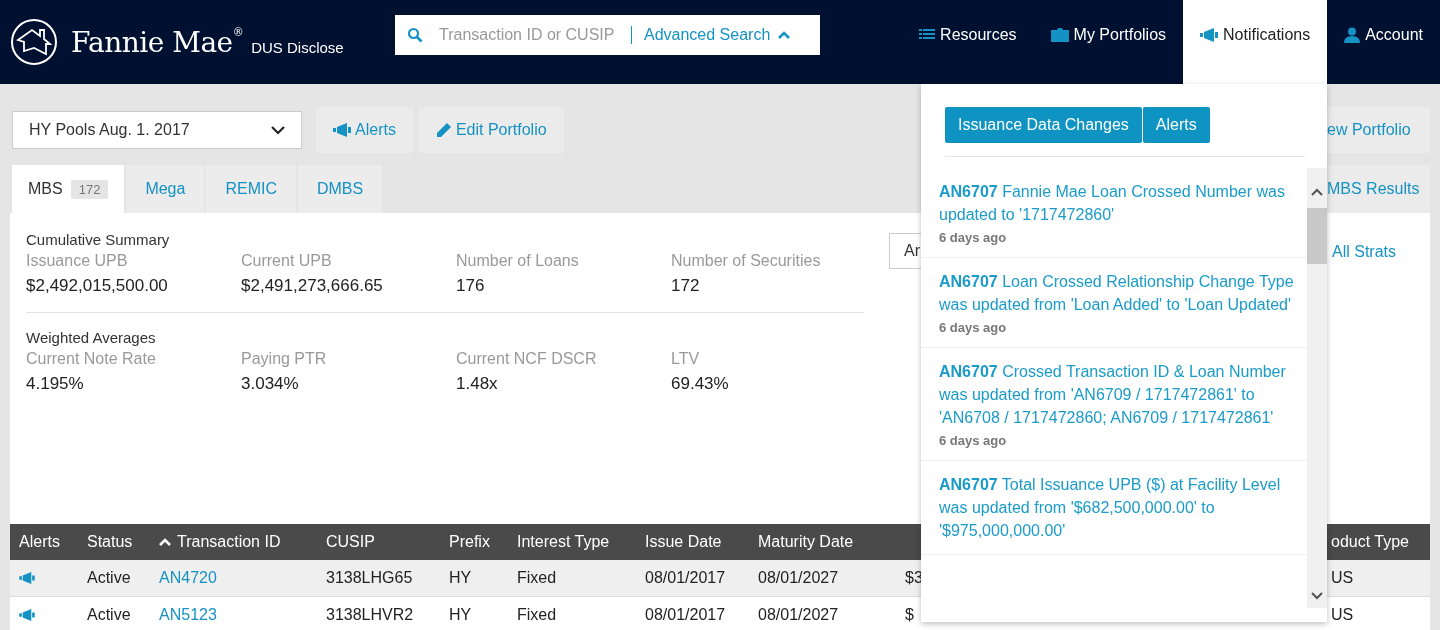 The height and width of the screenshot is (630, 1440). What do you see at coordinates (784, 35) in the screenshot?
I see `caret-up-icon` at bounding box center [784, 35].